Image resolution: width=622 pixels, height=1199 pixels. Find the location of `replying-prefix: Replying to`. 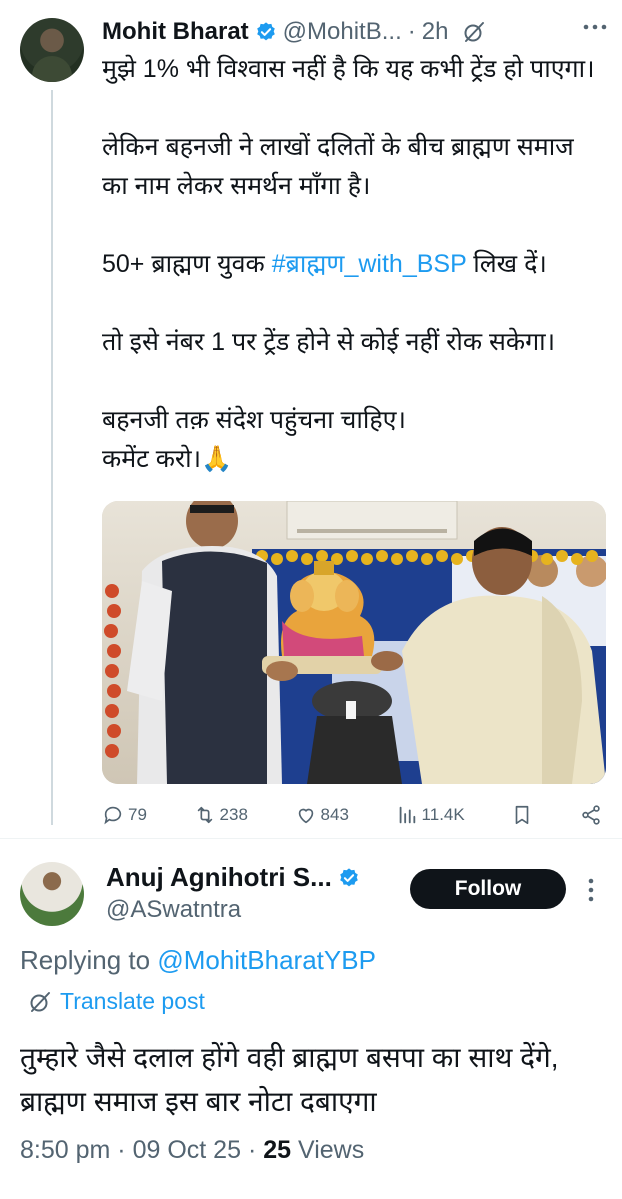

replying-prefix: Replying to is located at coordinates (89, 960).